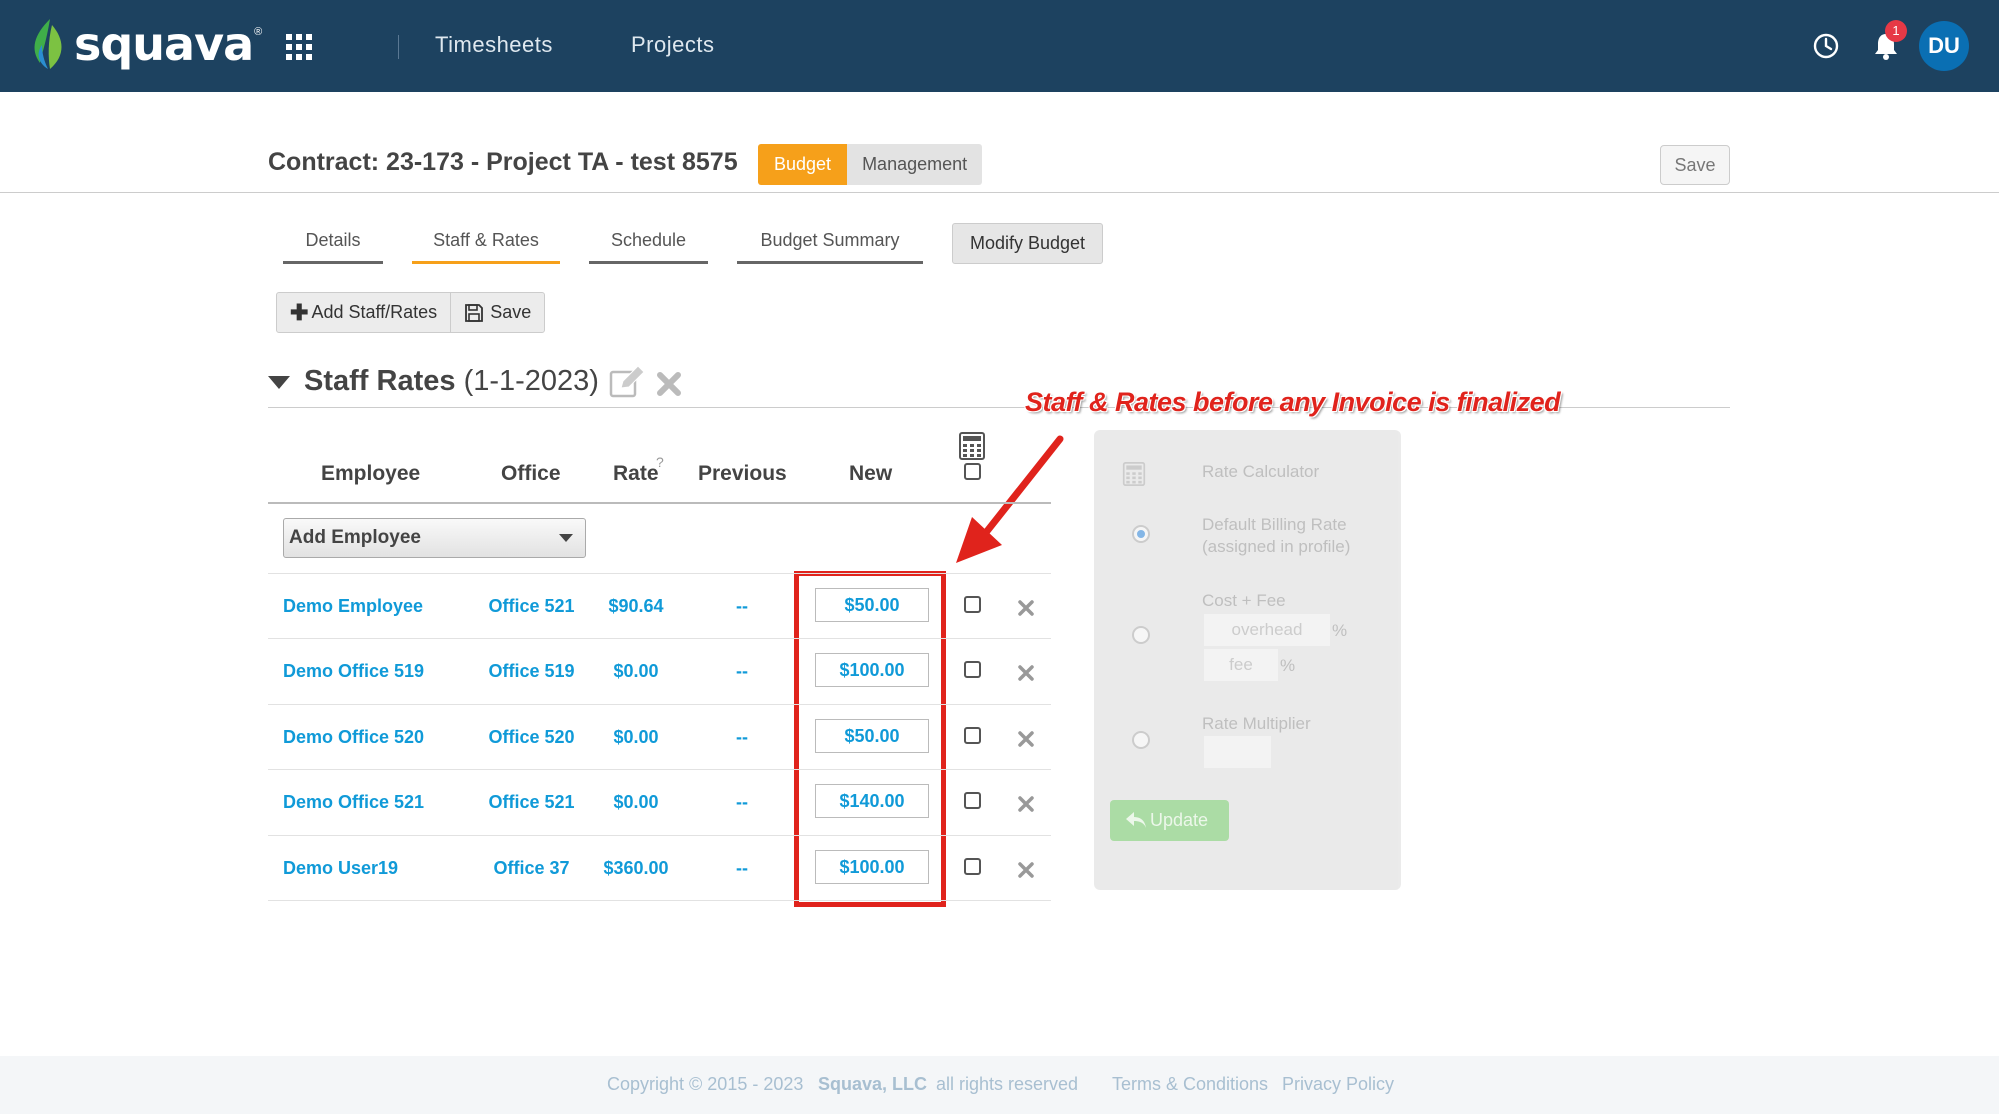 The height and width of the screenshot is (1114, 1999). What do you see at coordinates (1288, 665) in the screenshot?
I see `fee-percent-label: %` at bounding box center [1288, 665].